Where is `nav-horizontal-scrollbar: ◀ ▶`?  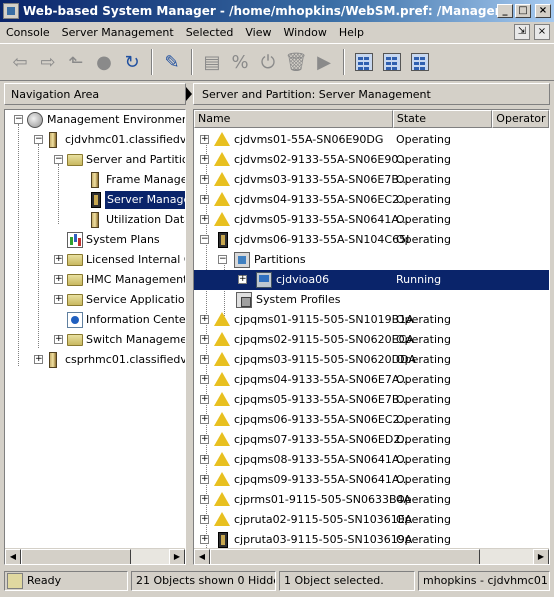 nav-horizontal-scrollbar: ◀ ▶ is located at coordinates (95, 556).